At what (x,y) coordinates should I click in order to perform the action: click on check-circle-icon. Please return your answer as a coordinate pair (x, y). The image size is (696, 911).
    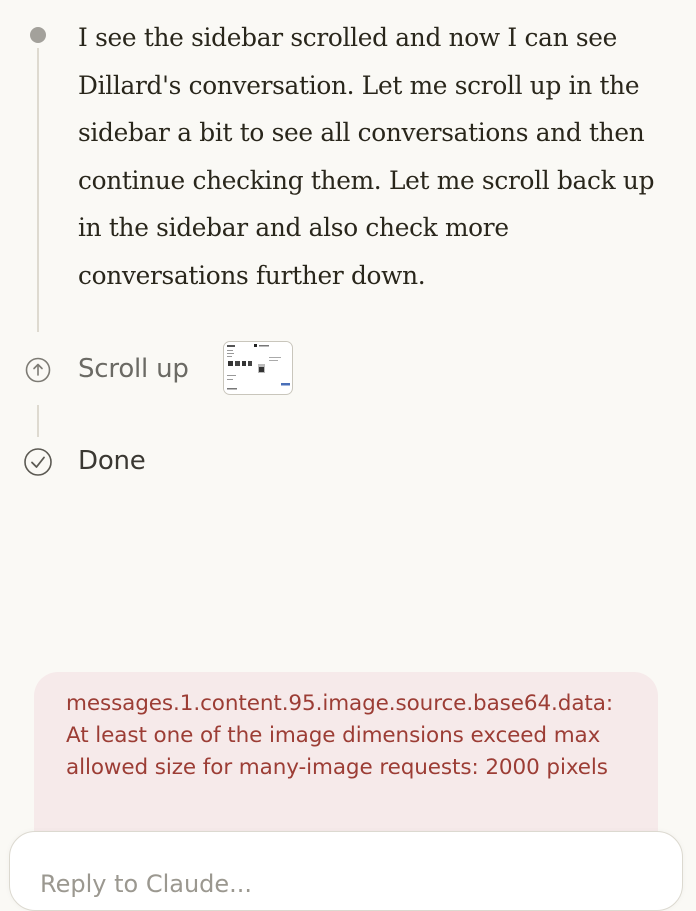
    Looking at the image, I should click on (38, 462).